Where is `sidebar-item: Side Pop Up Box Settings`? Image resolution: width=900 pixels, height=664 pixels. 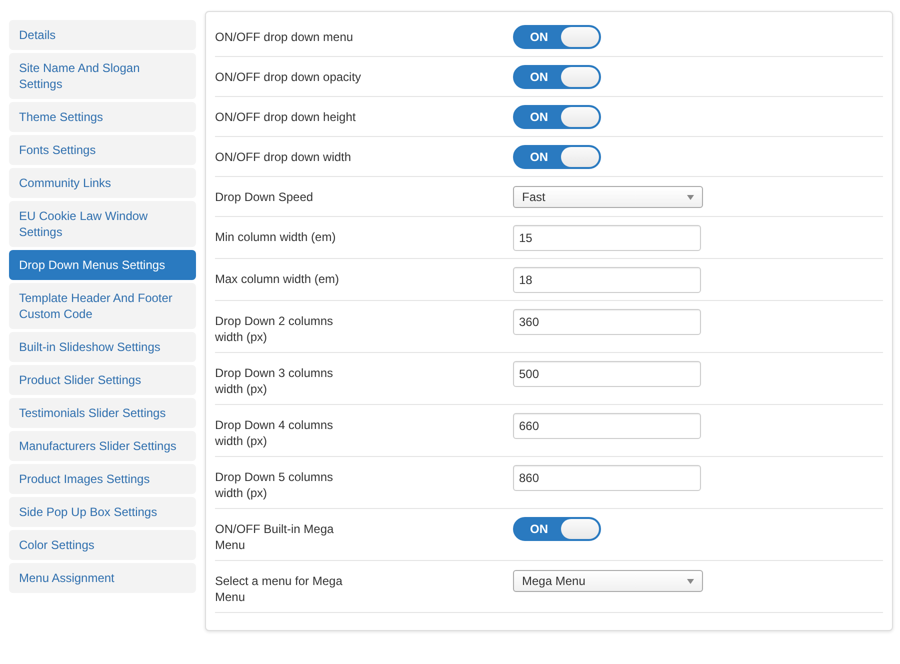 sidebar-item: Side Pop Up Box Settings is located at coordinates (102, 512).